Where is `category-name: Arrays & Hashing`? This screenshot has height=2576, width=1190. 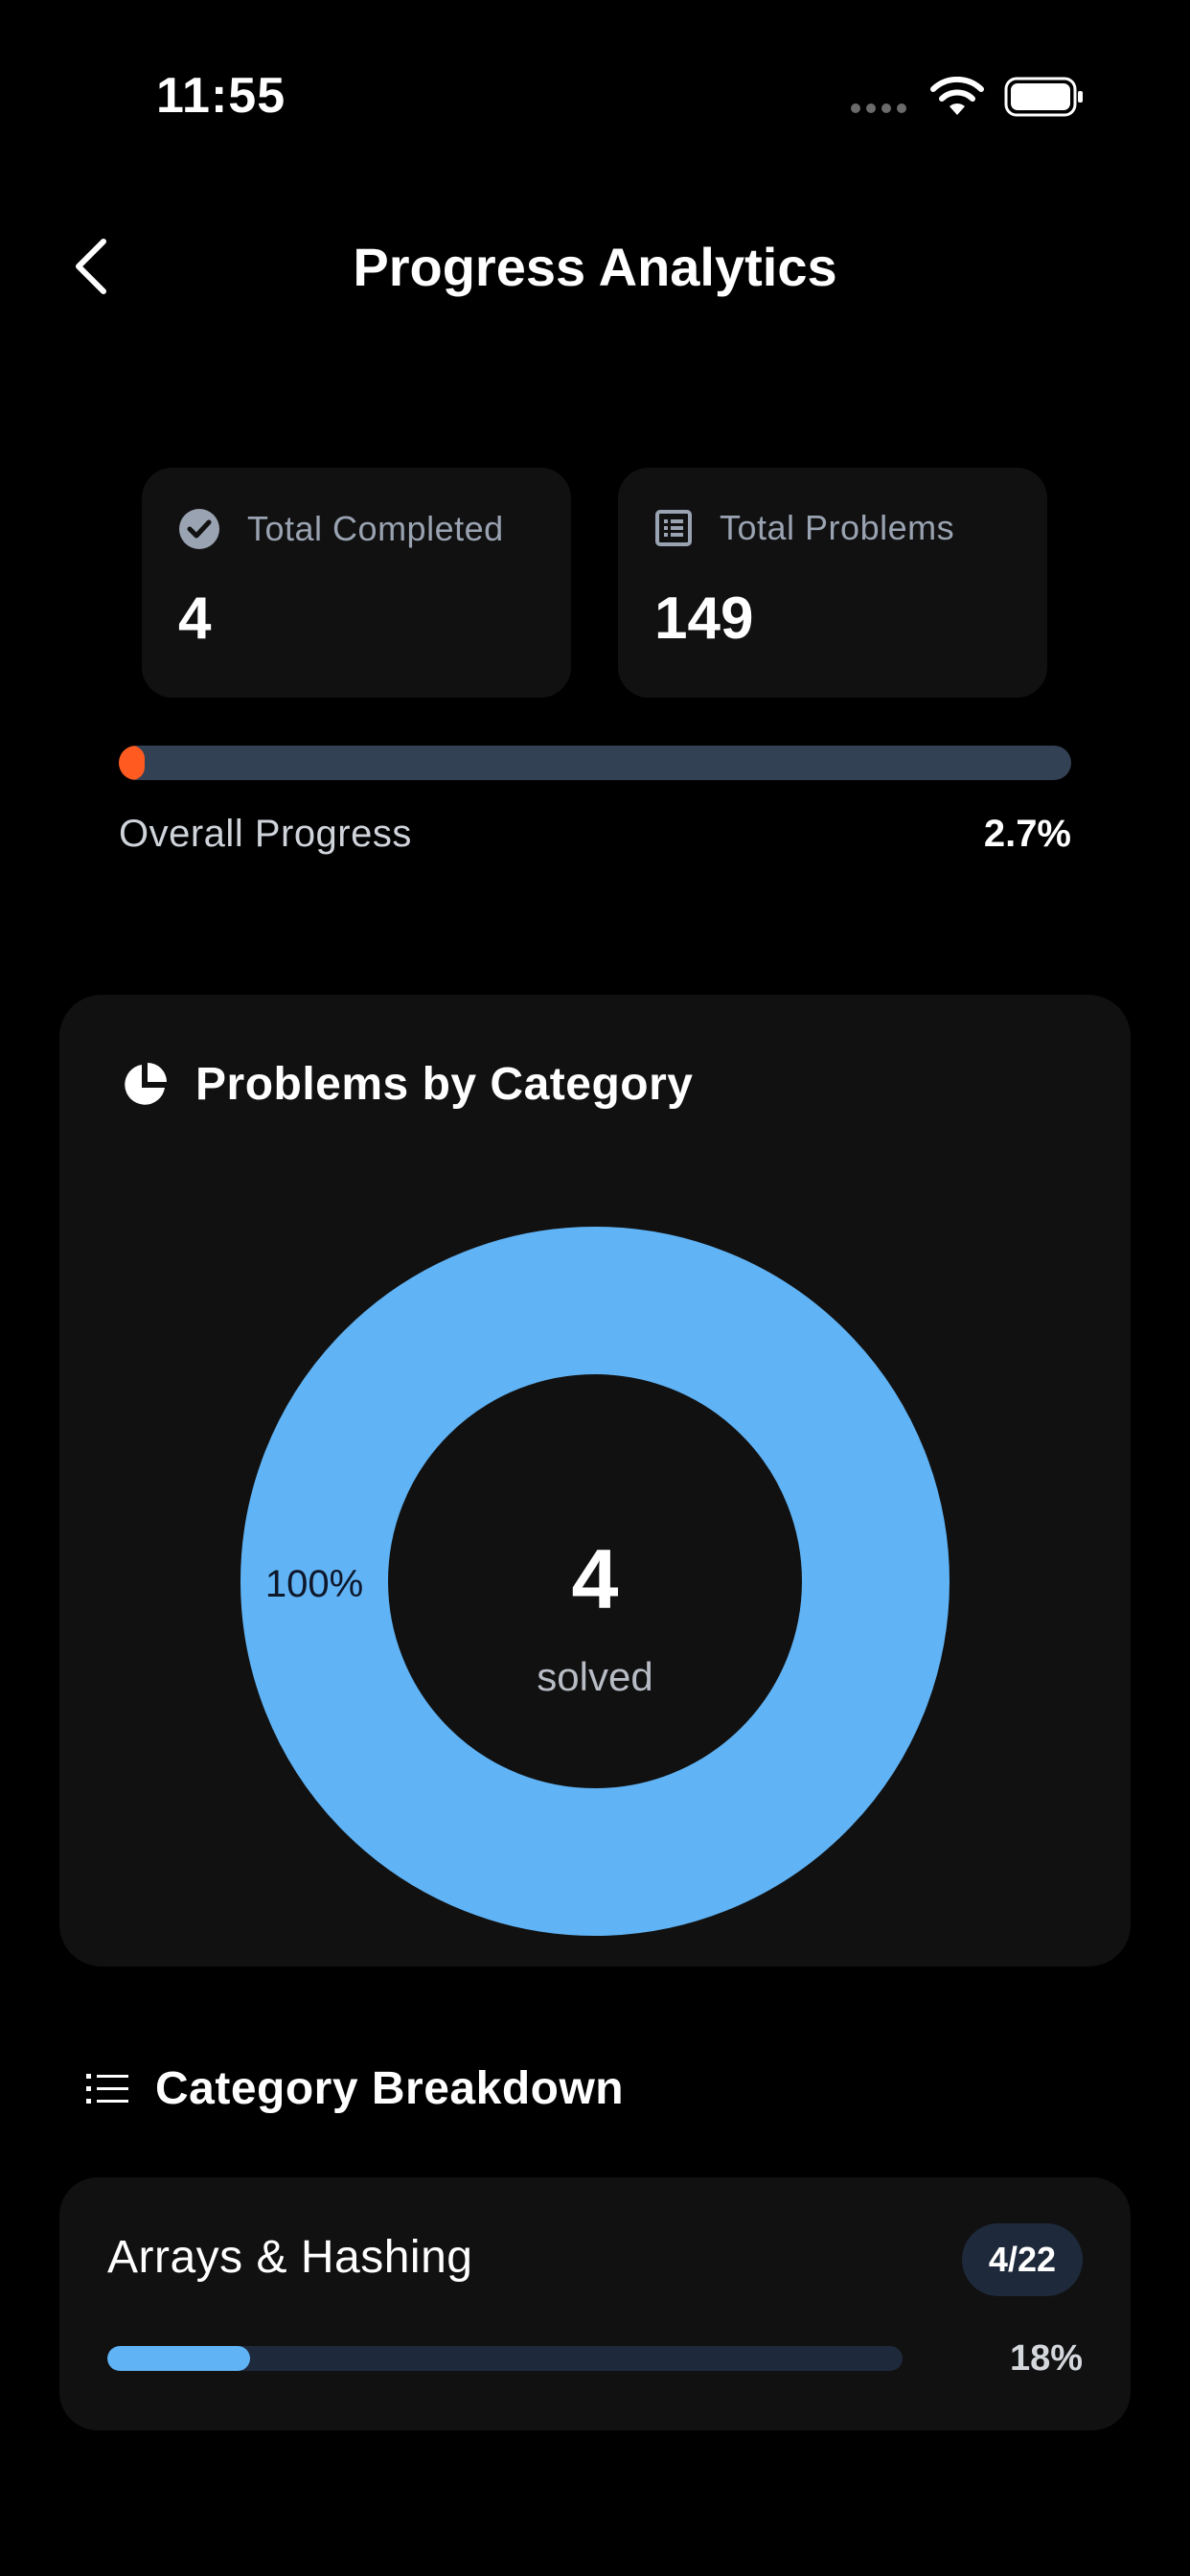
category-name: Arrays & Hashing is located at coordinates (290, 2257).